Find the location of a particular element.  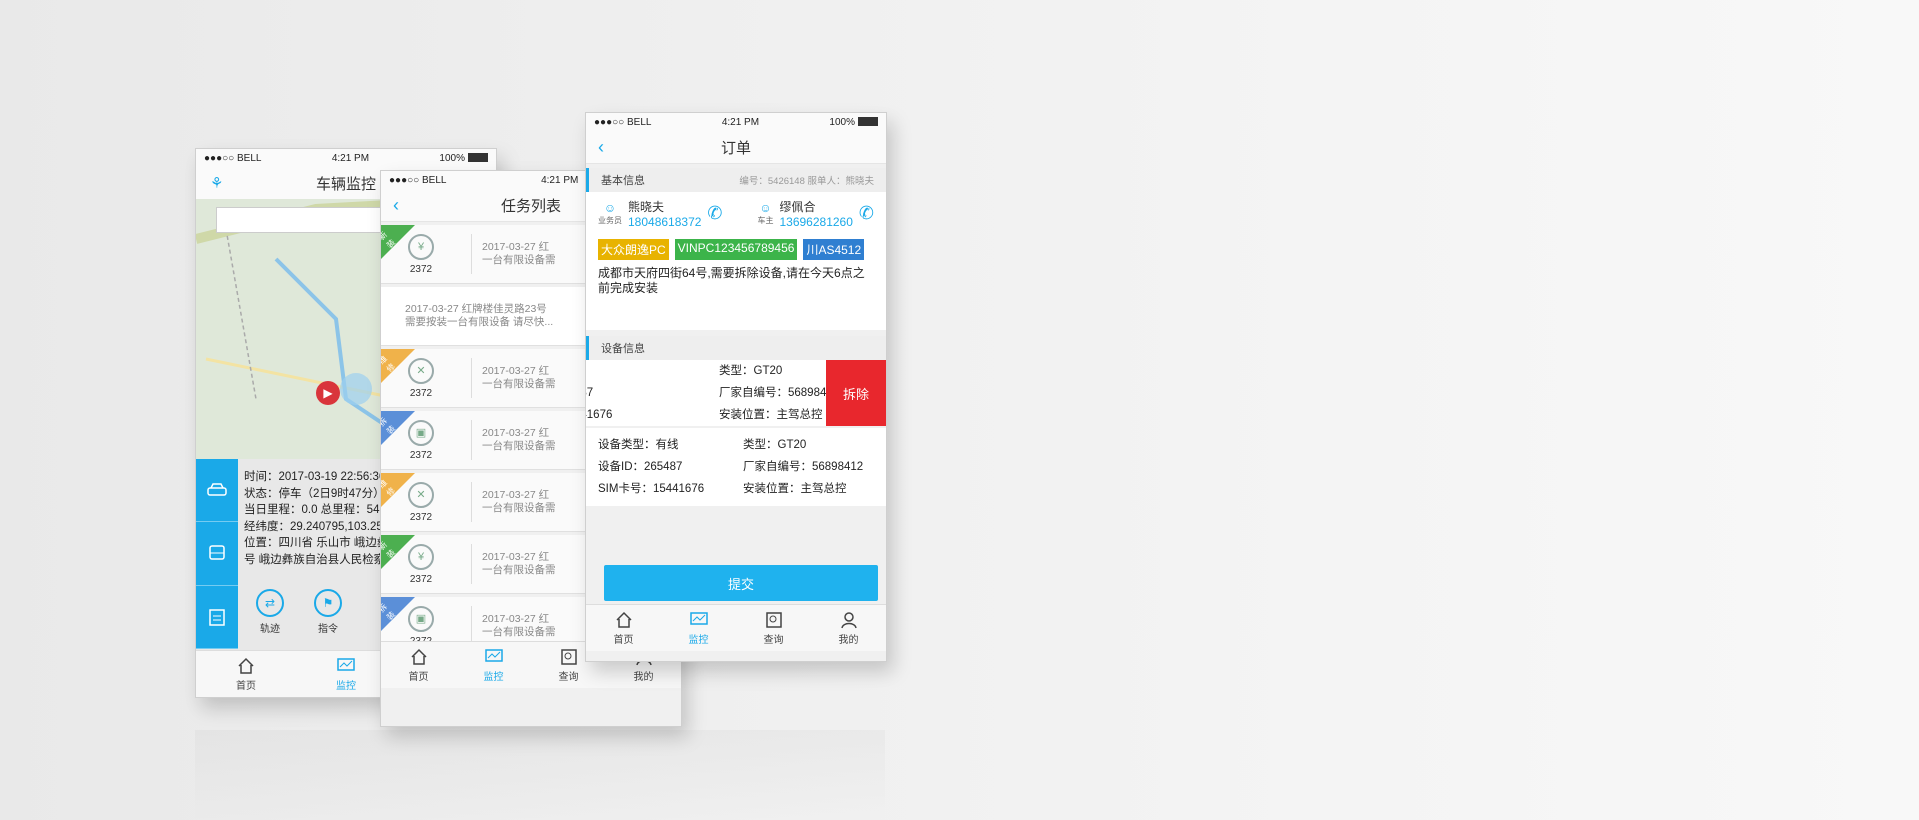

page-title: 任务列表 is located at coordinates (530, 206).